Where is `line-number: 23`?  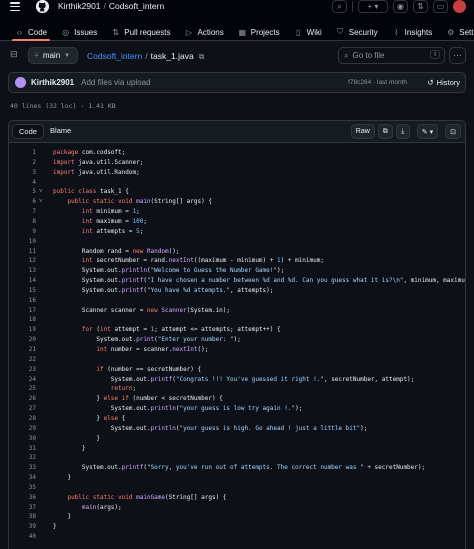
line-number: 23 is located at coordinates (22, 369).